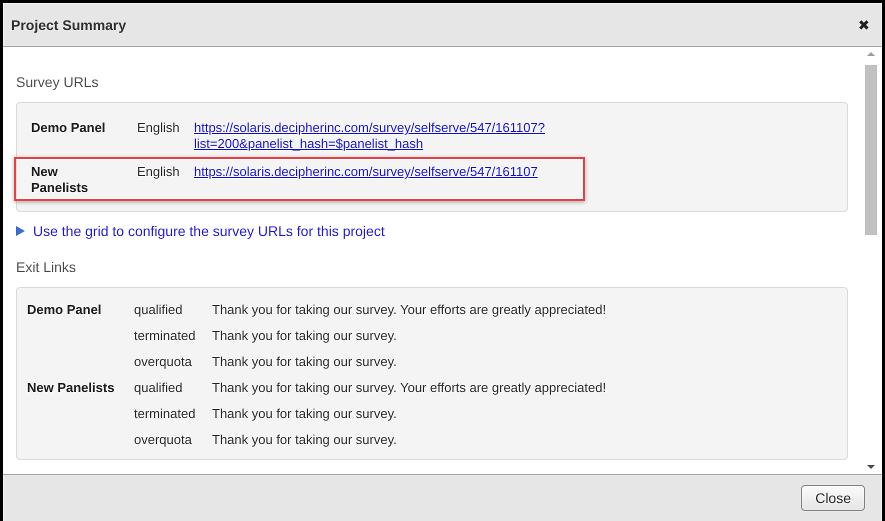 The height and width of the screenshot is (521, 885). I want to click on section-heading: Survey URLs, so click(58, 82).